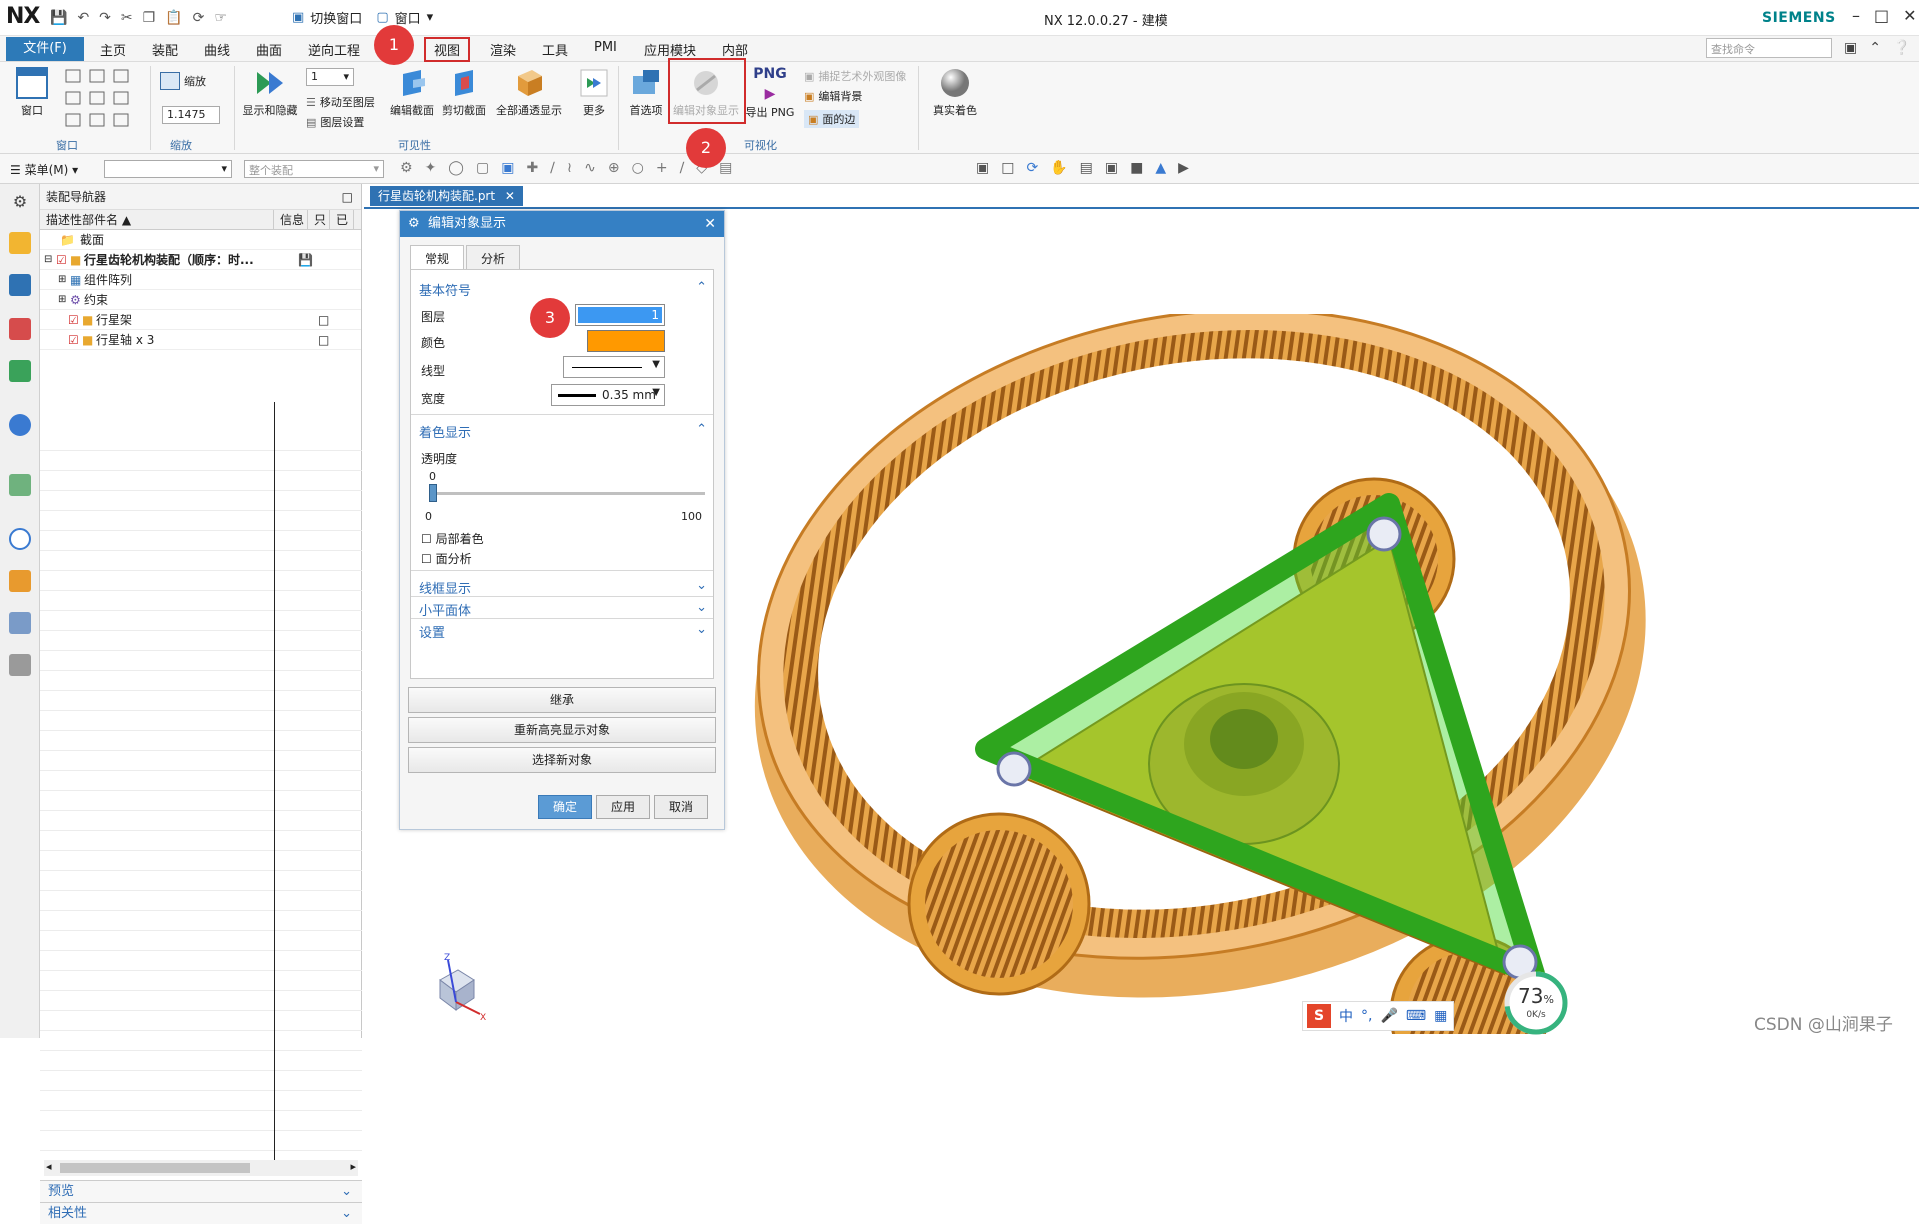 This screenshot has height=1225, width=1919. Describe the element at coordinates (1416, 1016) in the screenshot. I see `keyboard-icon: ⌨` at that location.